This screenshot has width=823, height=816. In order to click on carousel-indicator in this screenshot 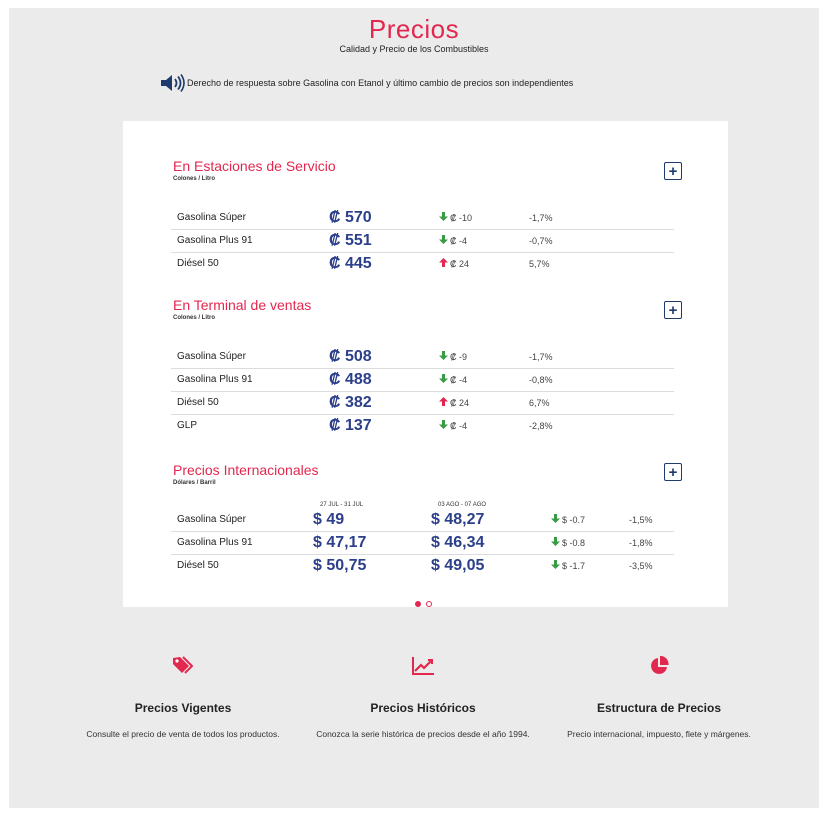, I will do `click(423, 604)`.